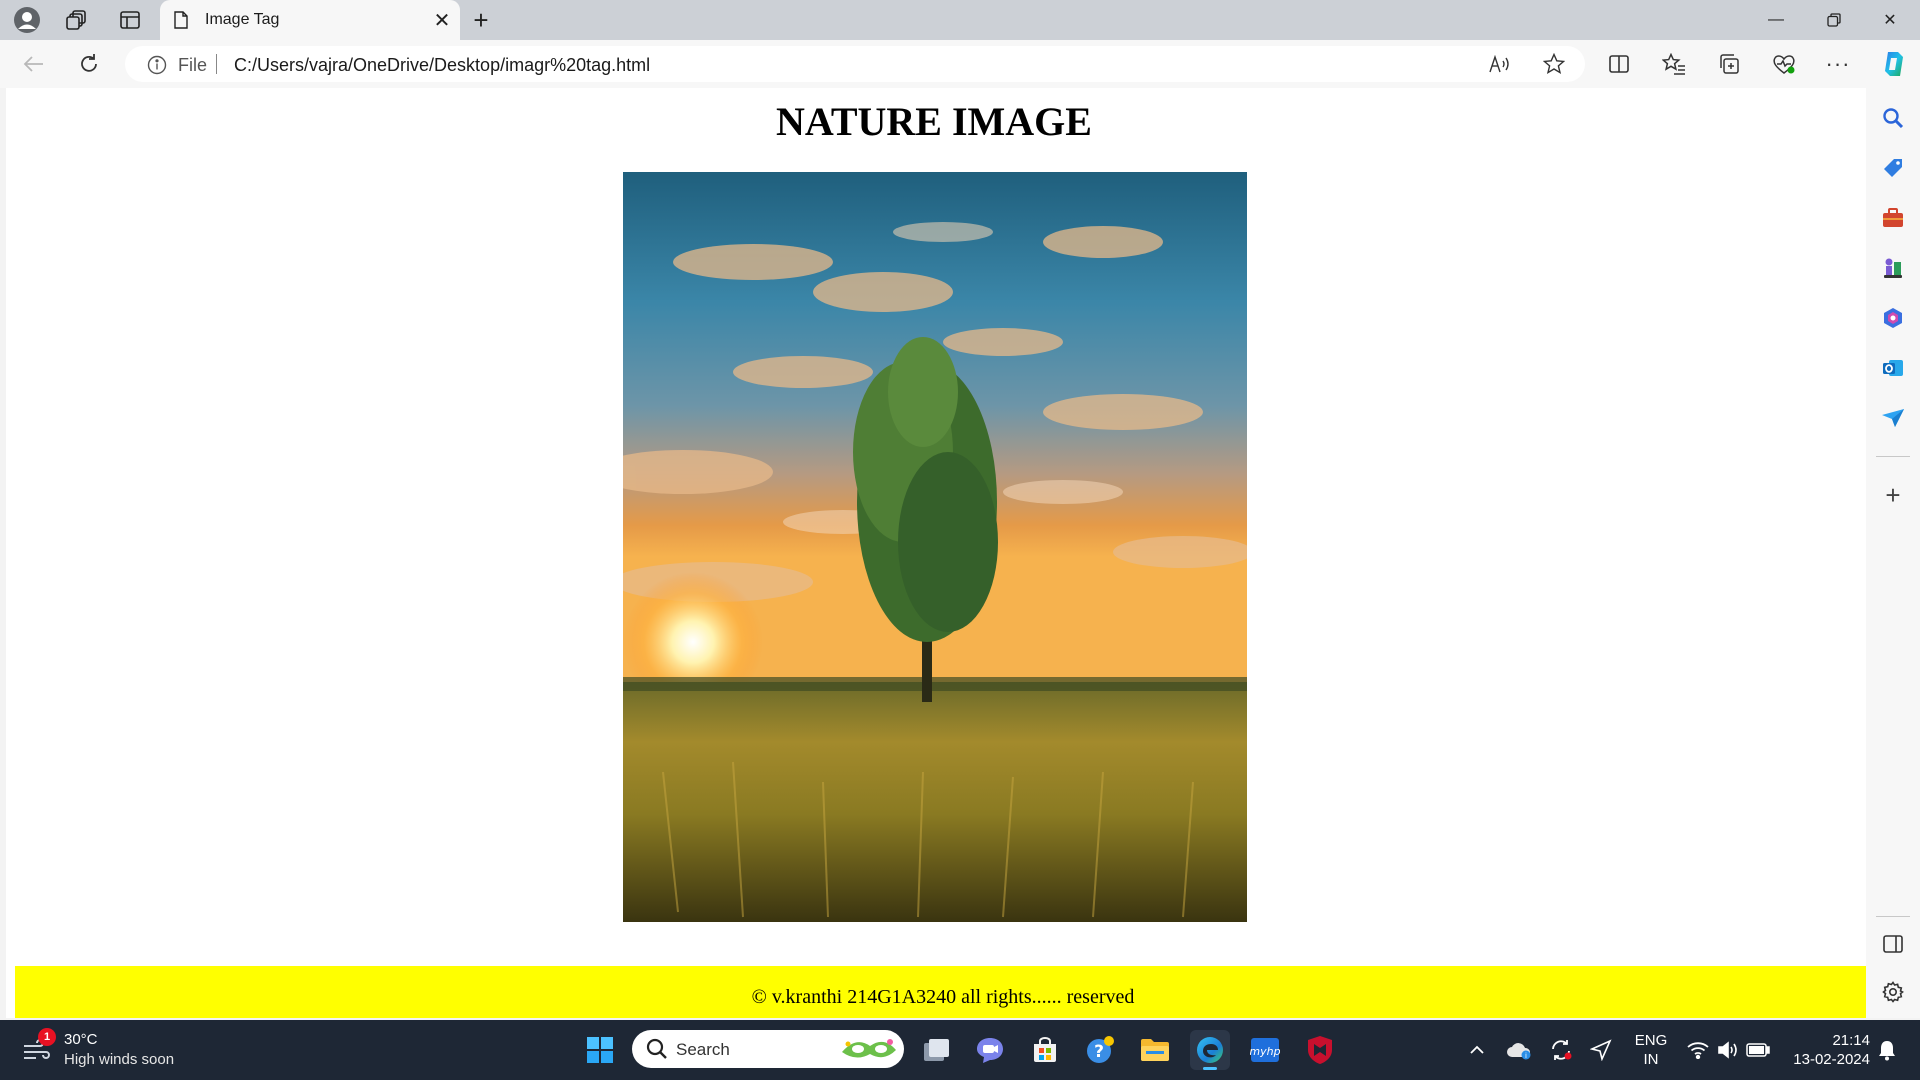 The height and width of the screenshot is (1080, 1920). What do you see at coordinates (1831, 1059) in the screenshot?
I see `clock-date: 13-02-2024` at bounding box center [1831, 1059].